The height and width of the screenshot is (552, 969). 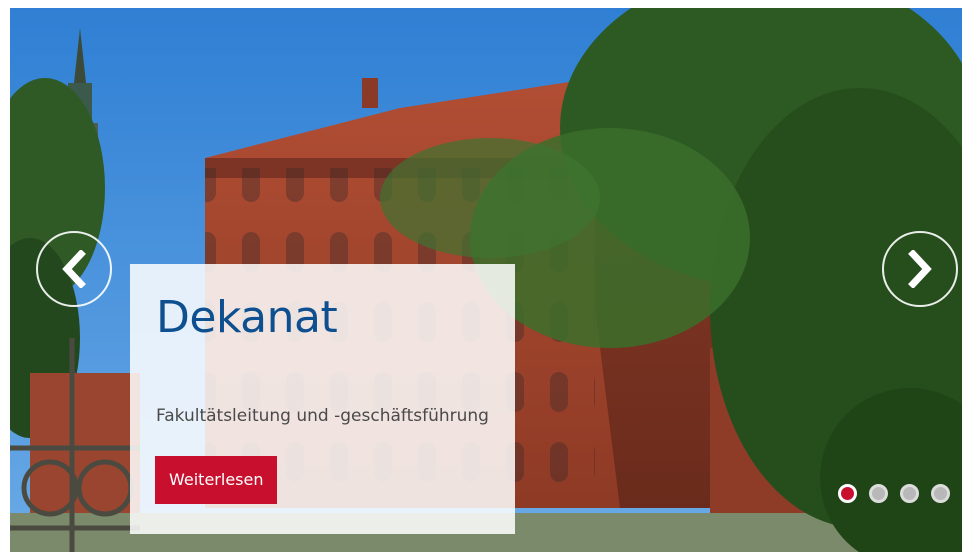 I want to click on slider-pagination, so click(x=894, y=493).